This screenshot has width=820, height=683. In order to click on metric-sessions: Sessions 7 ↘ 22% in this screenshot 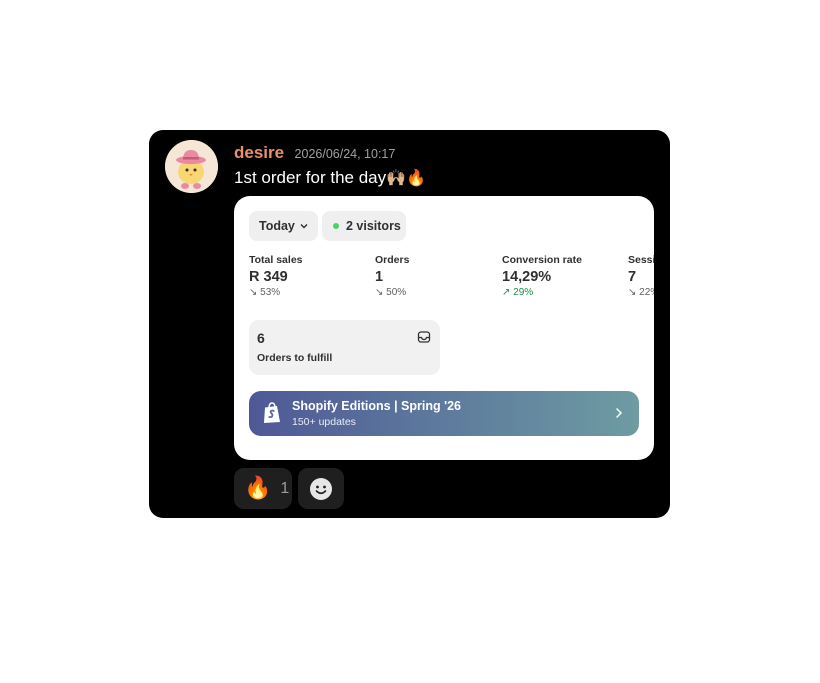, I will do `click(641, 276)`.